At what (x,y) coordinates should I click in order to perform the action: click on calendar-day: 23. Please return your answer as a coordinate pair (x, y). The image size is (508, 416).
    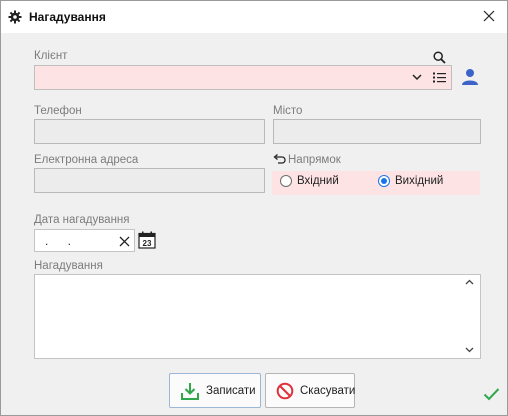
    Looking at the image, I should click on (147, 243).